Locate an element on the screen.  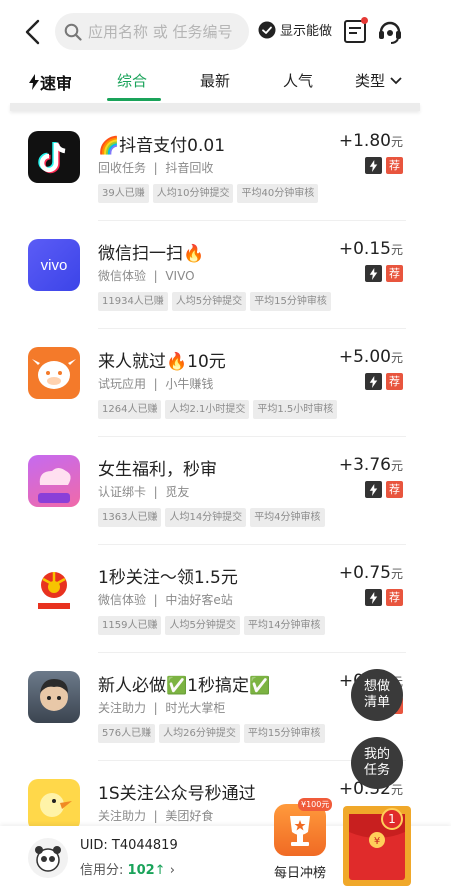
show-done-toggle: 显示能做 is located at coordinates (295, 29).